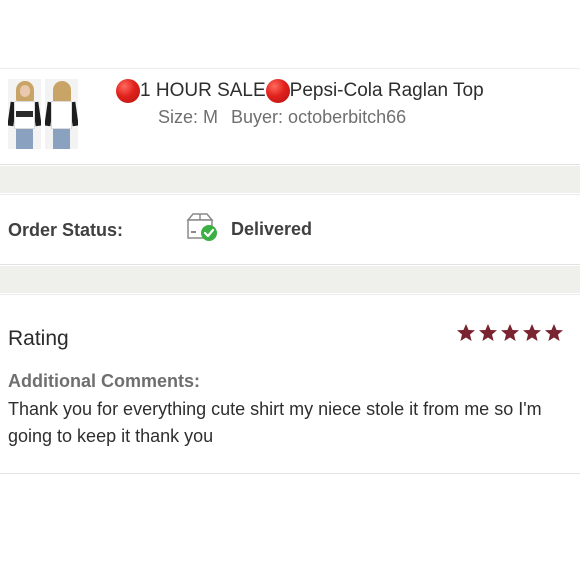  I want to click on order-status-card: Order Status: Delivered, so click(290, 229).